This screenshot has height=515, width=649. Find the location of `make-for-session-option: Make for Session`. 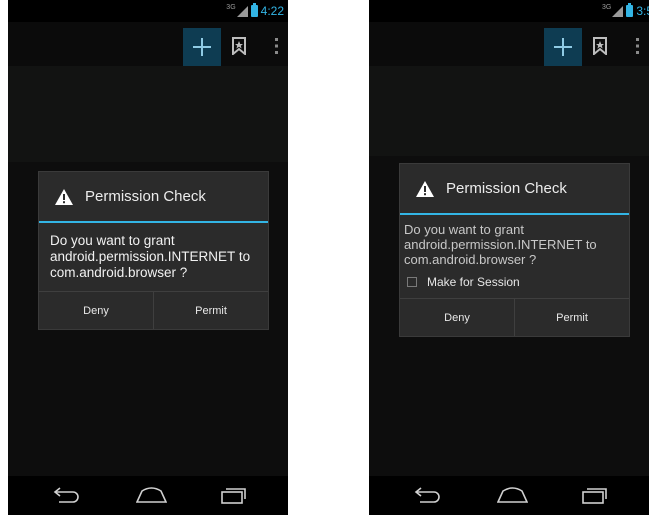

make-for-session-option: Make for Session is located at coordinates (514, 282).